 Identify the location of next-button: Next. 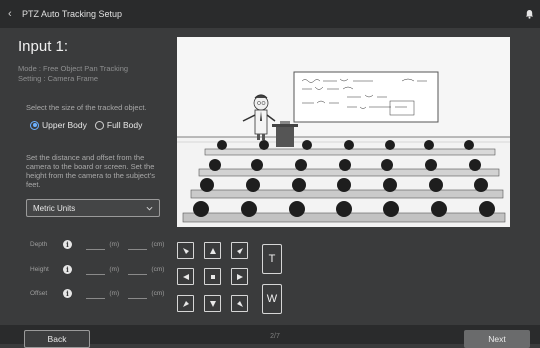
(497, 339).